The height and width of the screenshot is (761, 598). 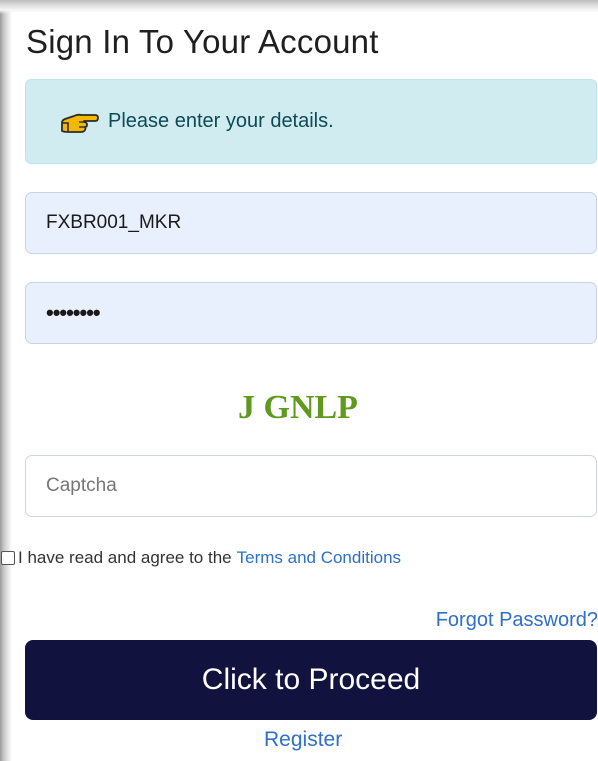 What do you see at coordinates (221, 121) in the screenshot?
I see `alert-message: Please enter your details.` at bounding box center [221, 121].